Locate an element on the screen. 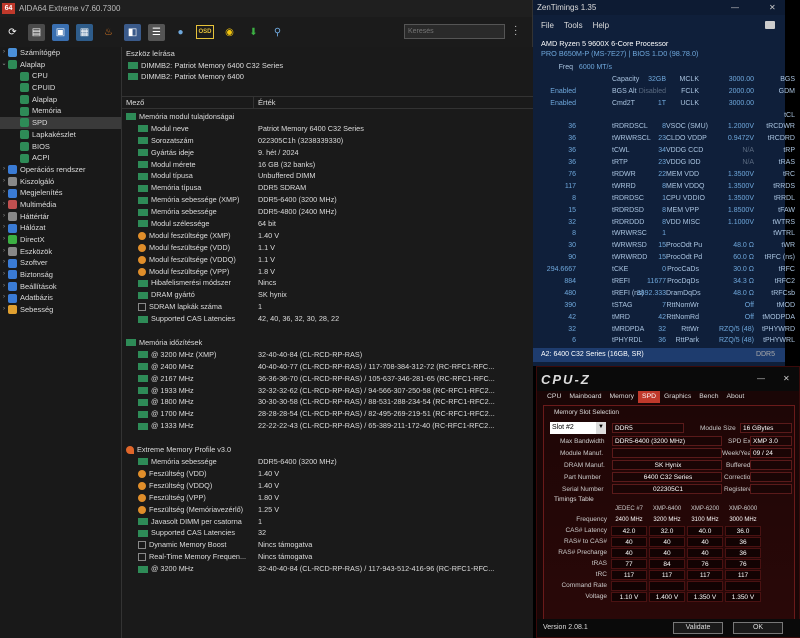 The width and height of the screenshot is (800, 638). property-row: Hibafelismerési módszer Nincs is located at coordinates (327, 283).